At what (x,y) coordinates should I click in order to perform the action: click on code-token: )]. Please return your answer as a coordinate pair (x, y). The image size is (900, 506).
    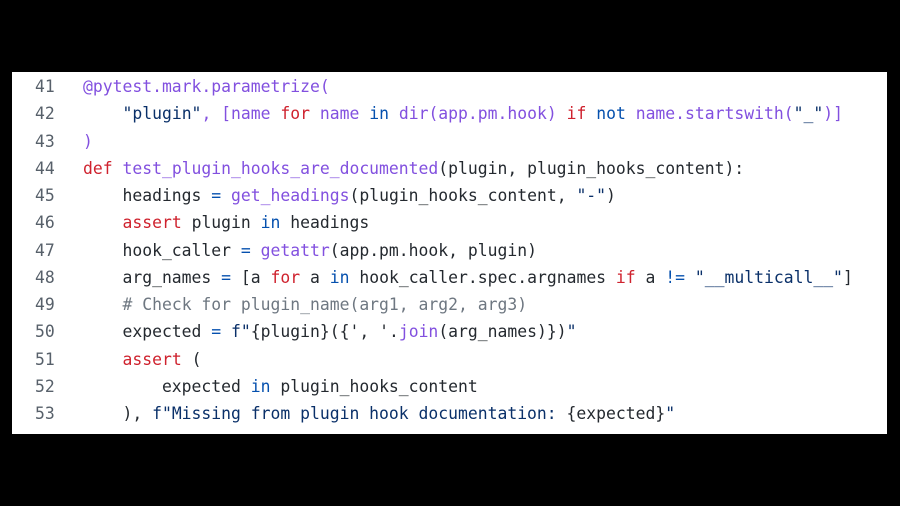
    Looking at the image, I should click on (833, 114).